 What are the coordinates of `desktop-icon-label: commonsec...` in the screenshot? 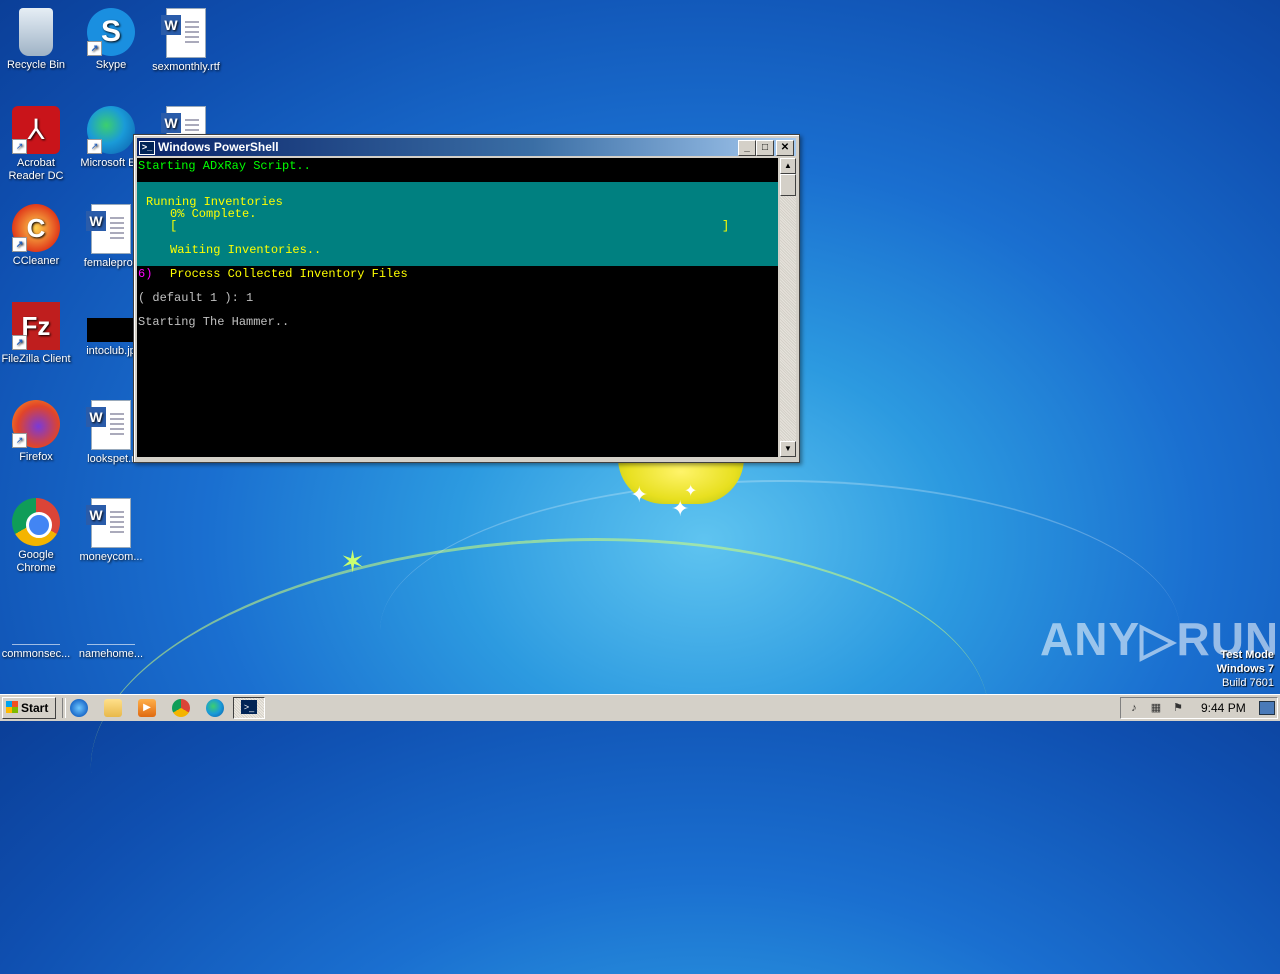 It's located at (36, 654).